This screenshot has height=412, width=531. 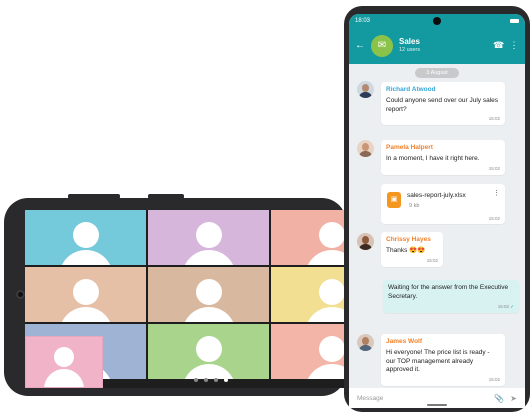 I want to click on page-indicator, so click(x=211, y=380).